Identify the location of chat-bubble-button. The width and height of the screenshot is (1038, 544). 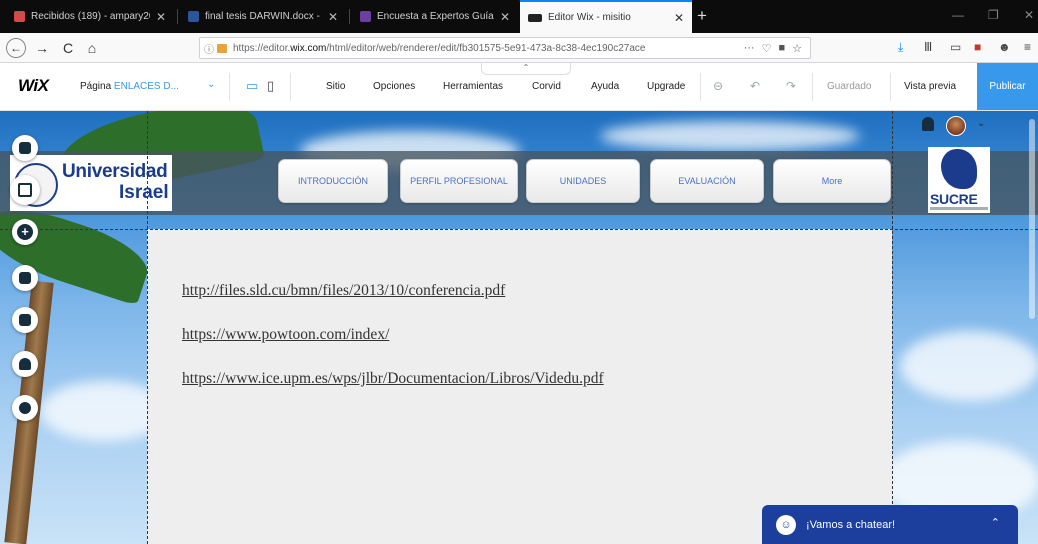
(25, 408).